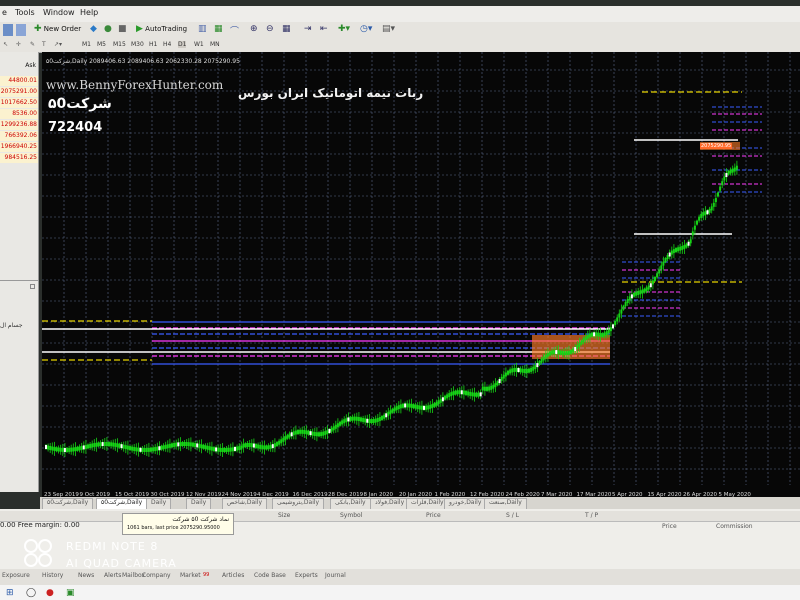  I want to click on draw-line-icon: ✎, so click(32, 44).